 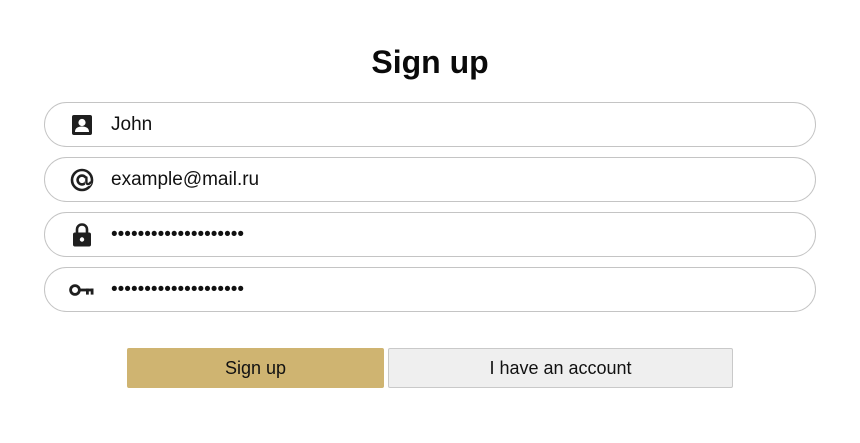 What do you see at coordinates (255, 368) in the screenshot?
I see `sign-up-button: Sign up` at bounding box center [255, 368].